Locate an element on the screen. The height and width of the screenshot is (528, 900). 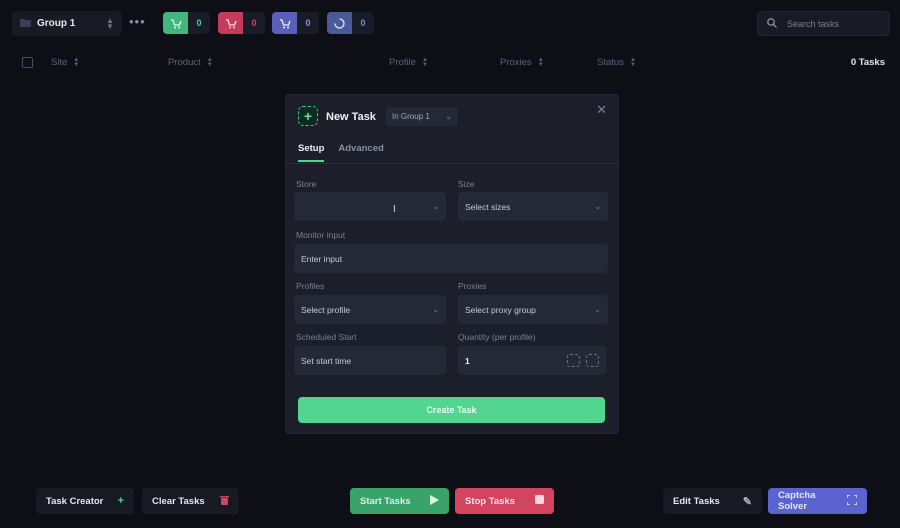
schedule-label: Scheduled Start is located at coordinates (326, 337).